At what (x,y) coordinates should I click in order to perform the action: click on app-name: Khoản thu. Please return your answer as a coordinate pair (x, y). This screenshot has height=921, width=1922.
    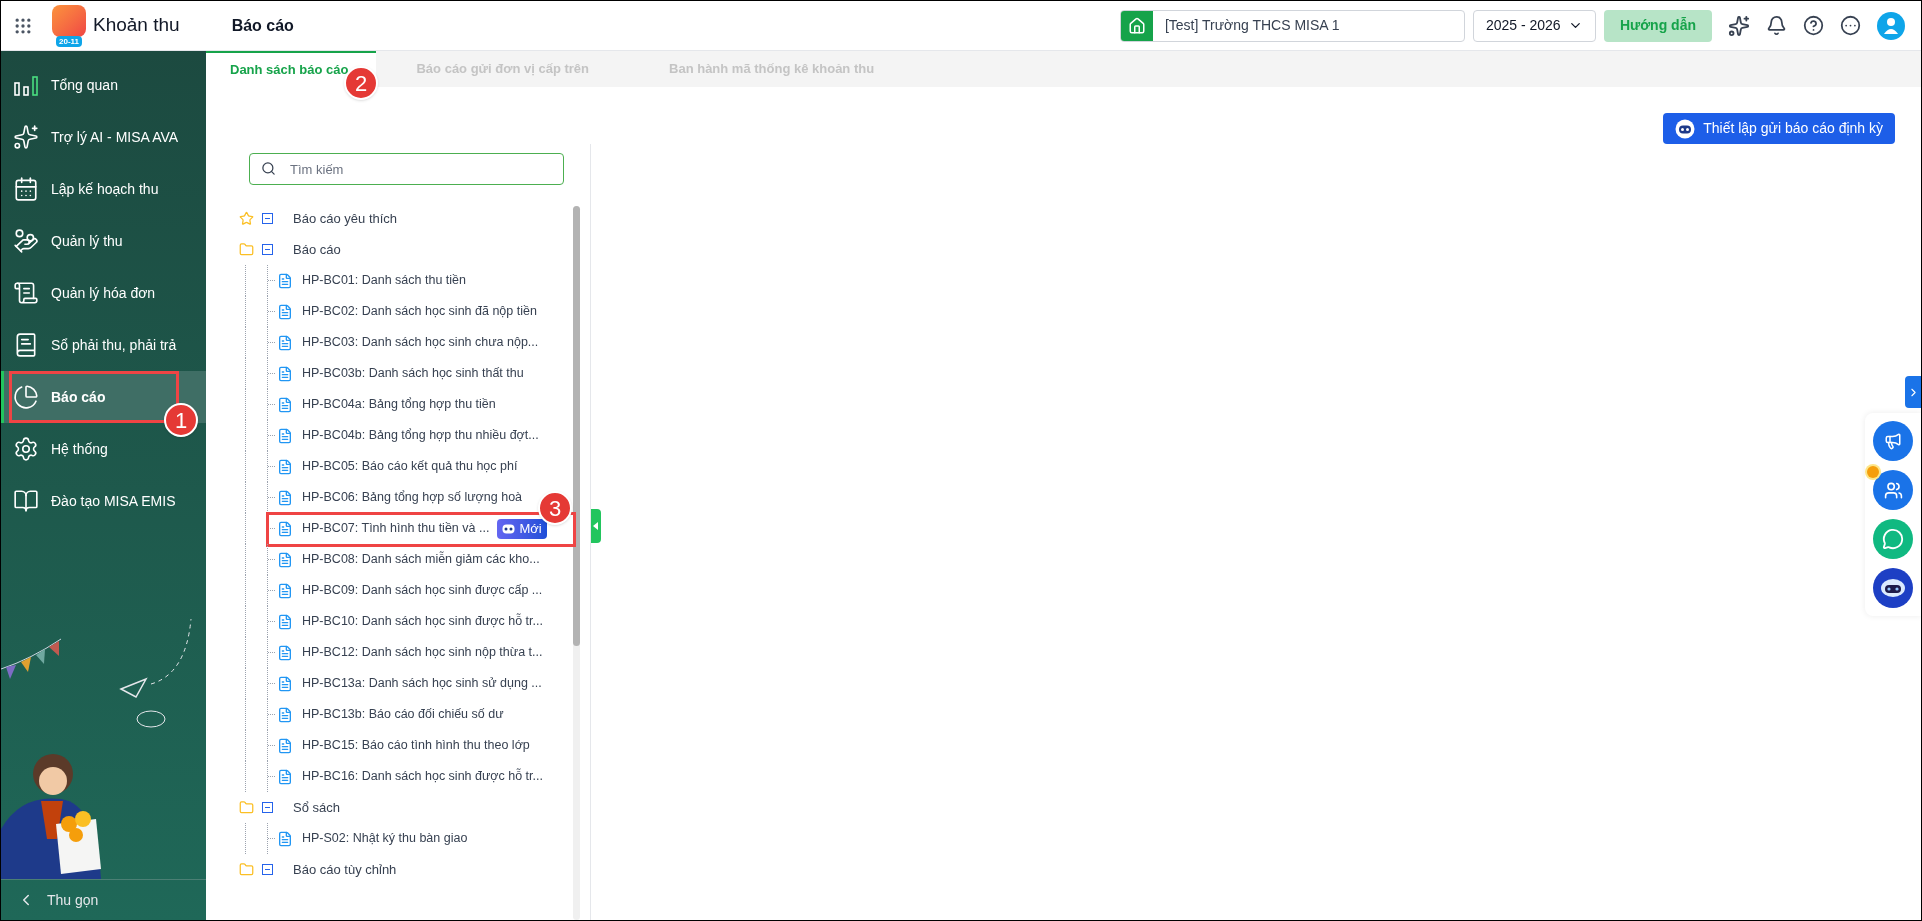
    Looking at the image, I should click on (136, 25).